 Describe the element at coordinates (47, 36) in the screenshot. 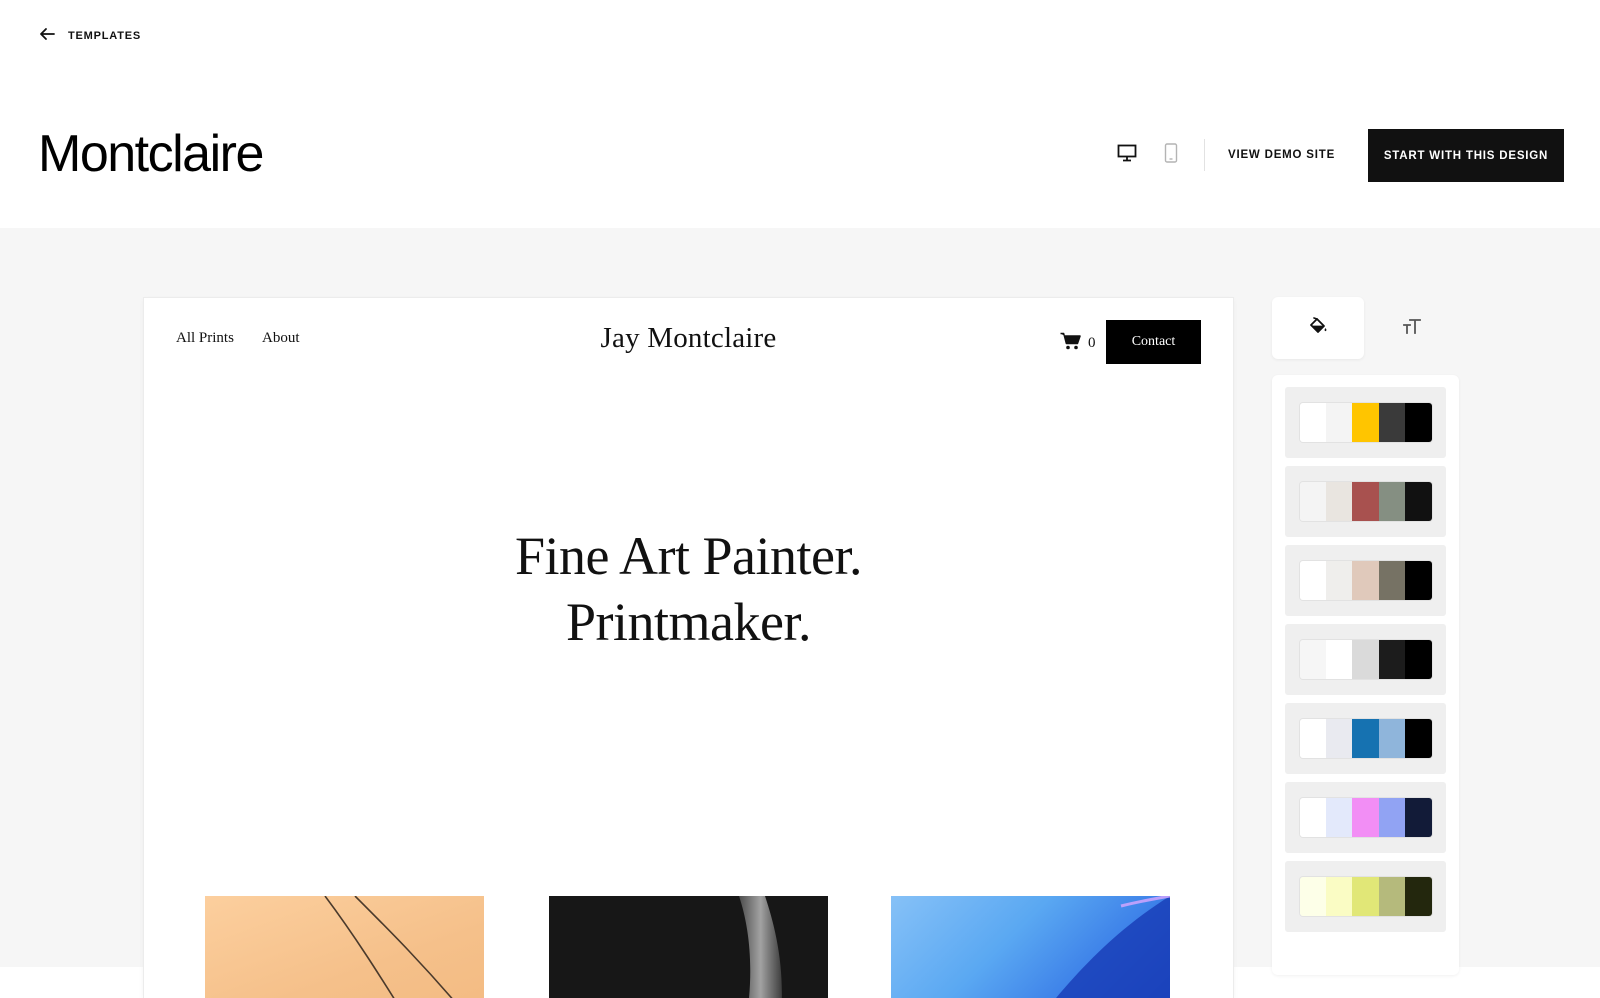

I see `arrow-left-icon` at that location.